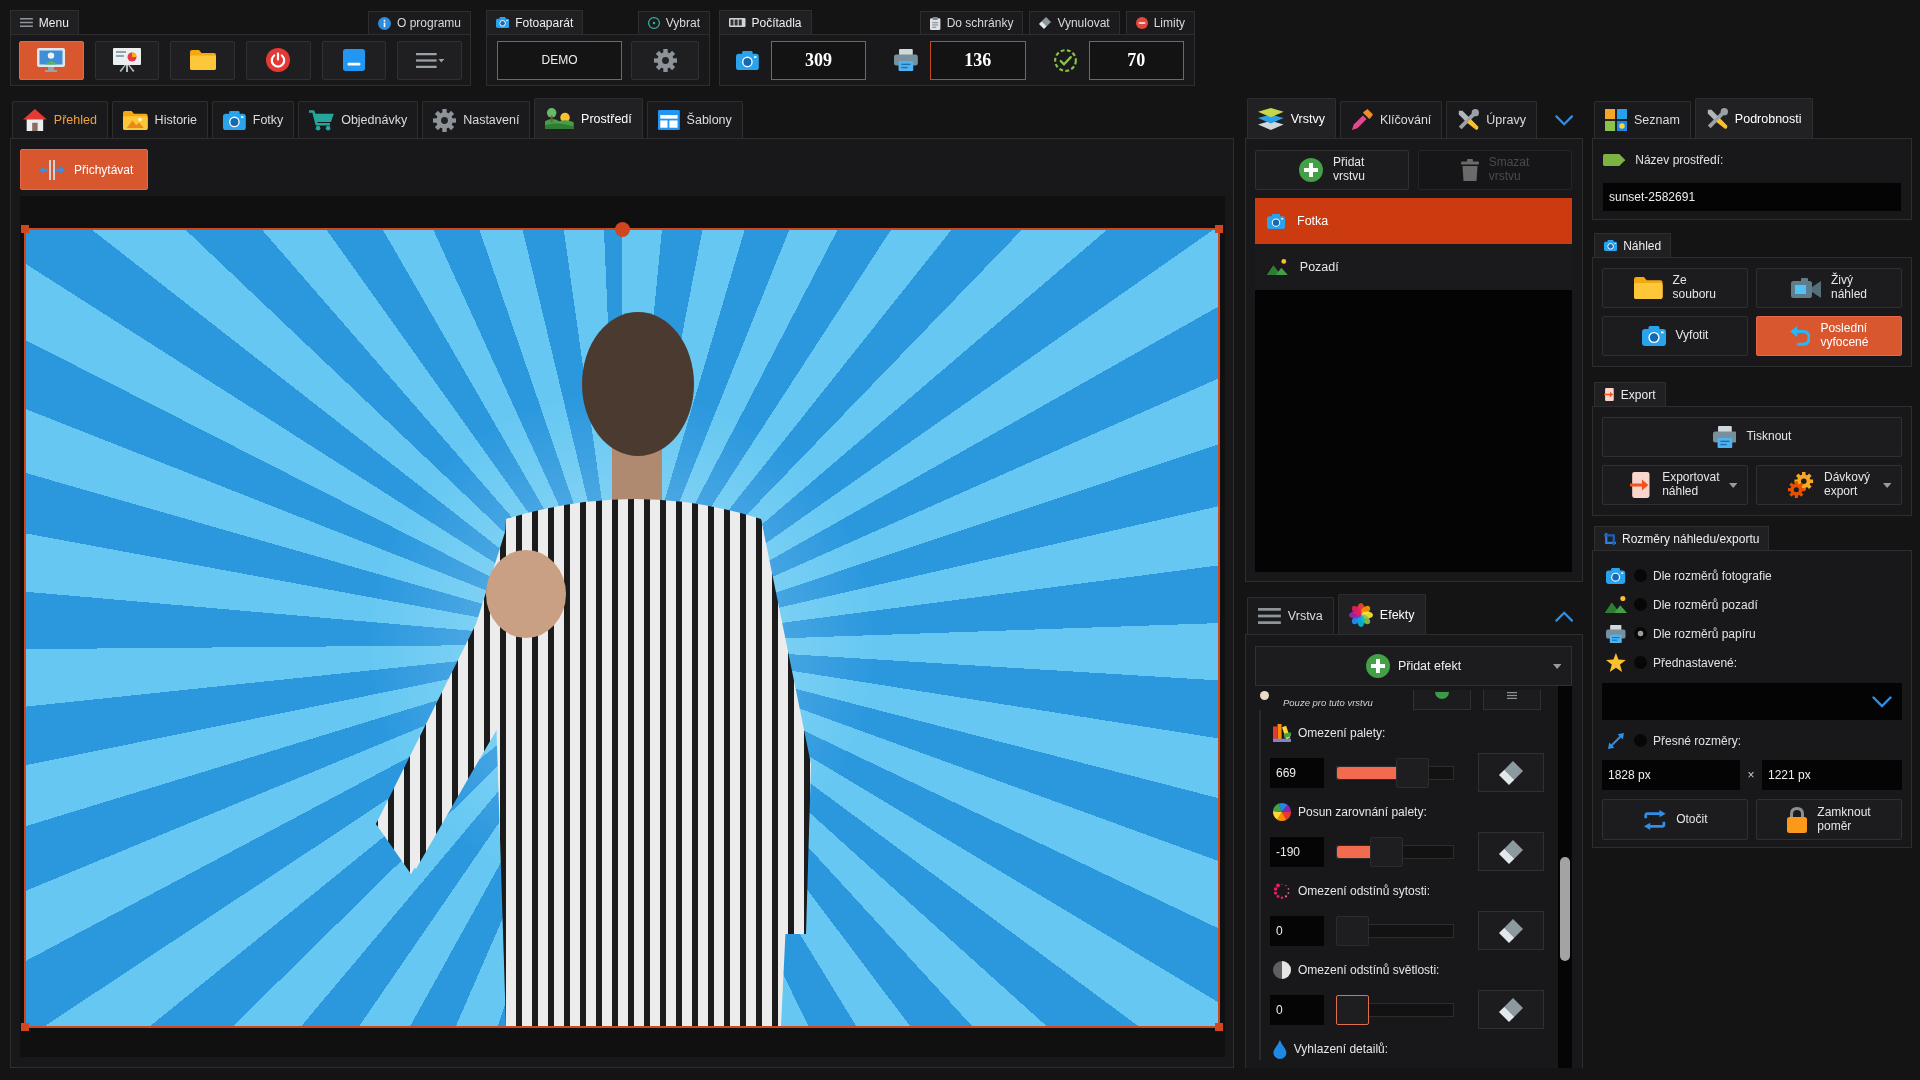 The image size is (1920, 1080). What do you see at coordinates (1682, 538) in the screenshot?
I see `group-tab: Rozměry náhledu/exportu` at bounding box center [1682, 538].